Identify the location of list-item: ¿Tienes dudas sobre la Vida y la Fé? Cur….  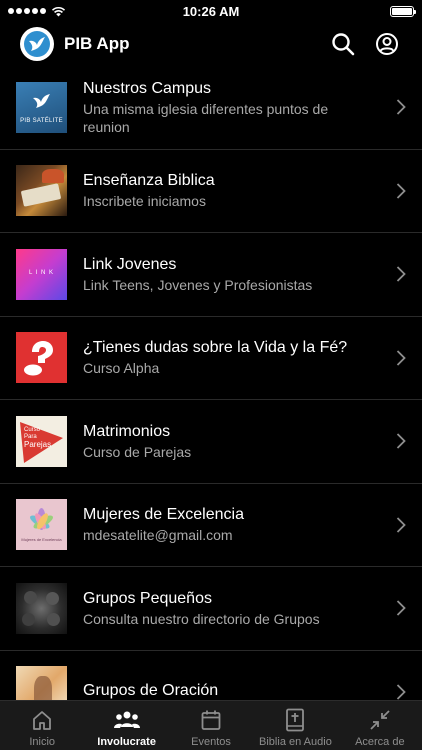
(211, 358).